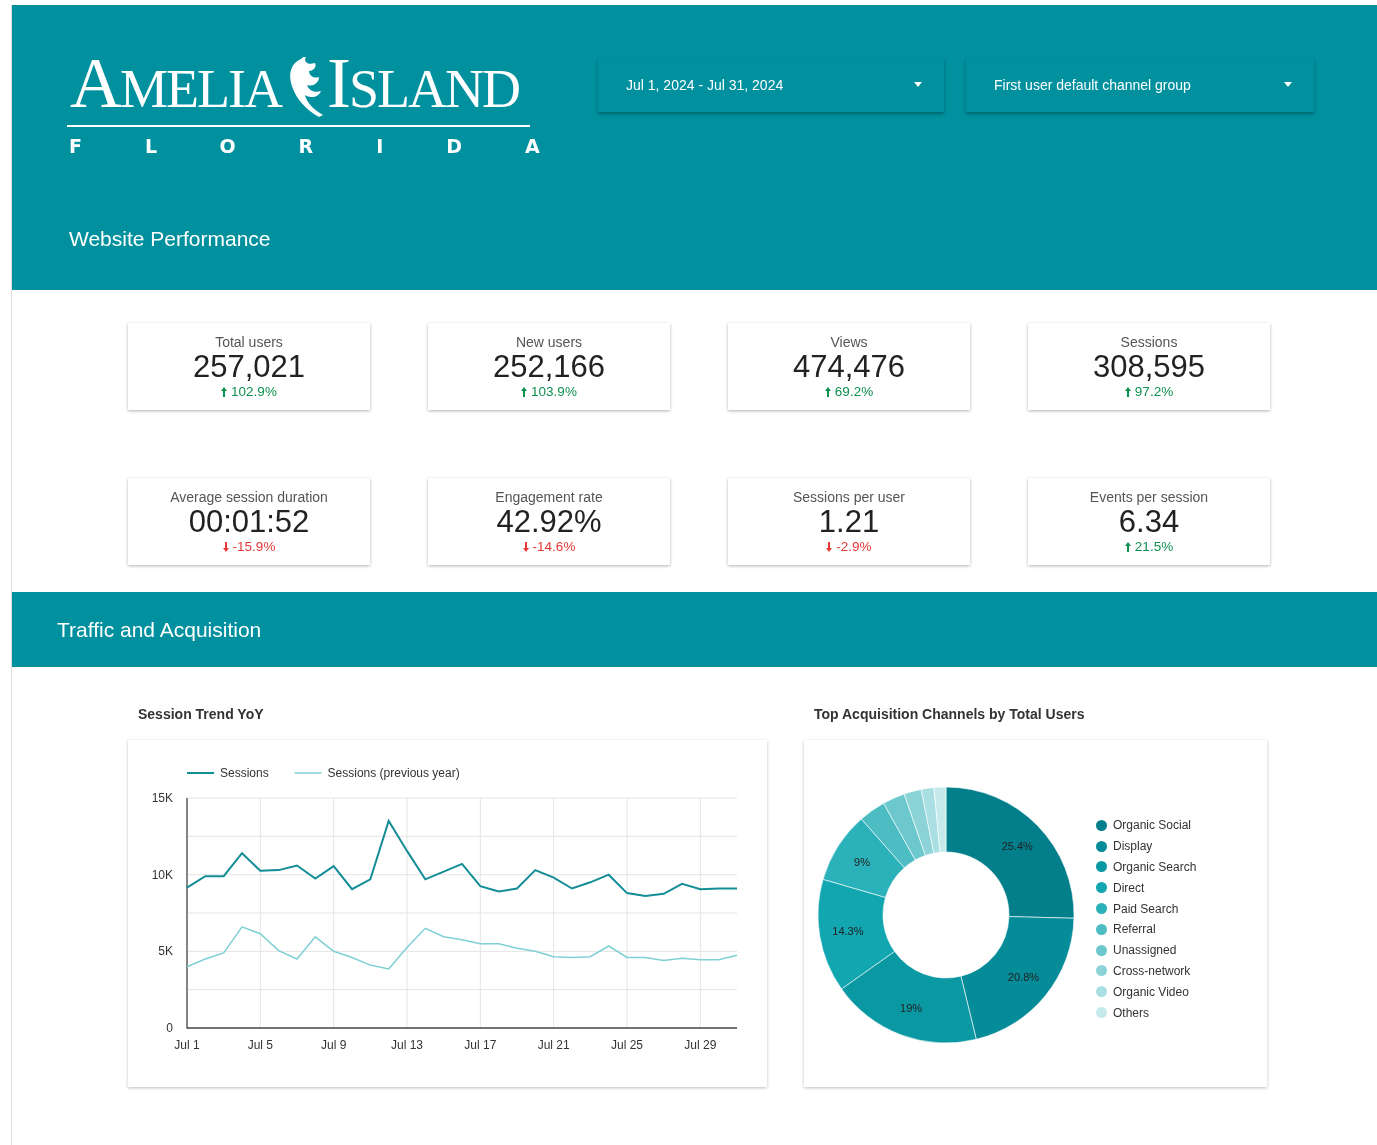 The height and width of the screenshot is (1145, 1377). Describe the element at coordinates (422, 83) in the screenshot. I see `logo-text: ISLAND` at that location.